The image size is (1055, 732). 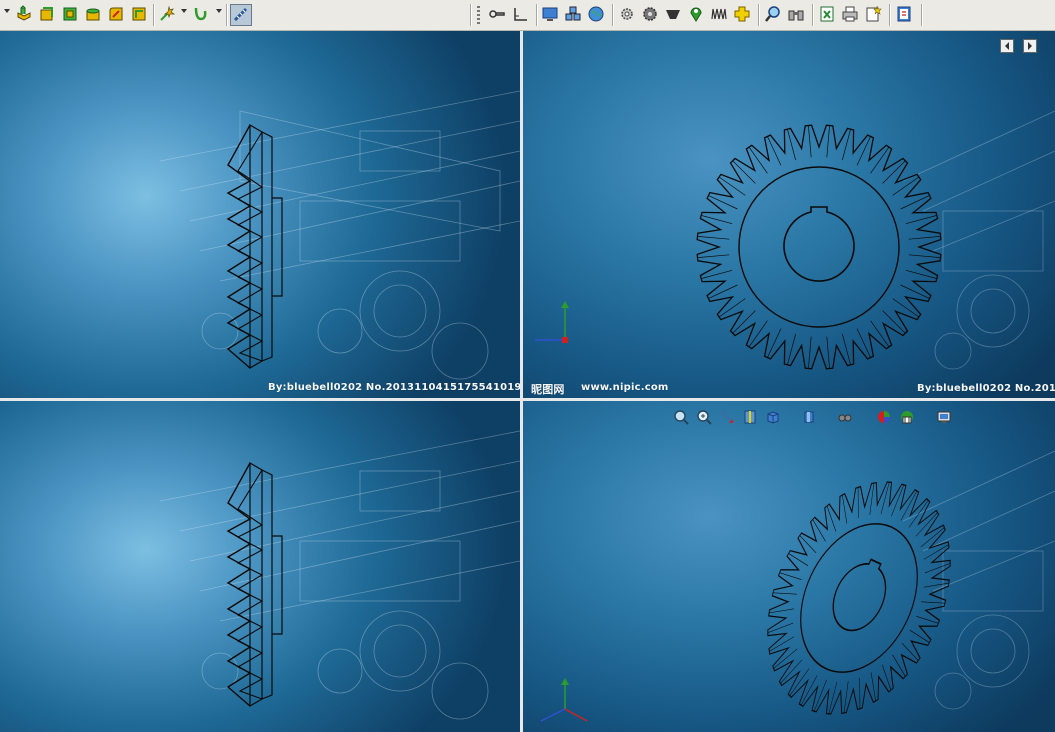 I want to click on smart-dimension-icon, so click(x=167, y=14).